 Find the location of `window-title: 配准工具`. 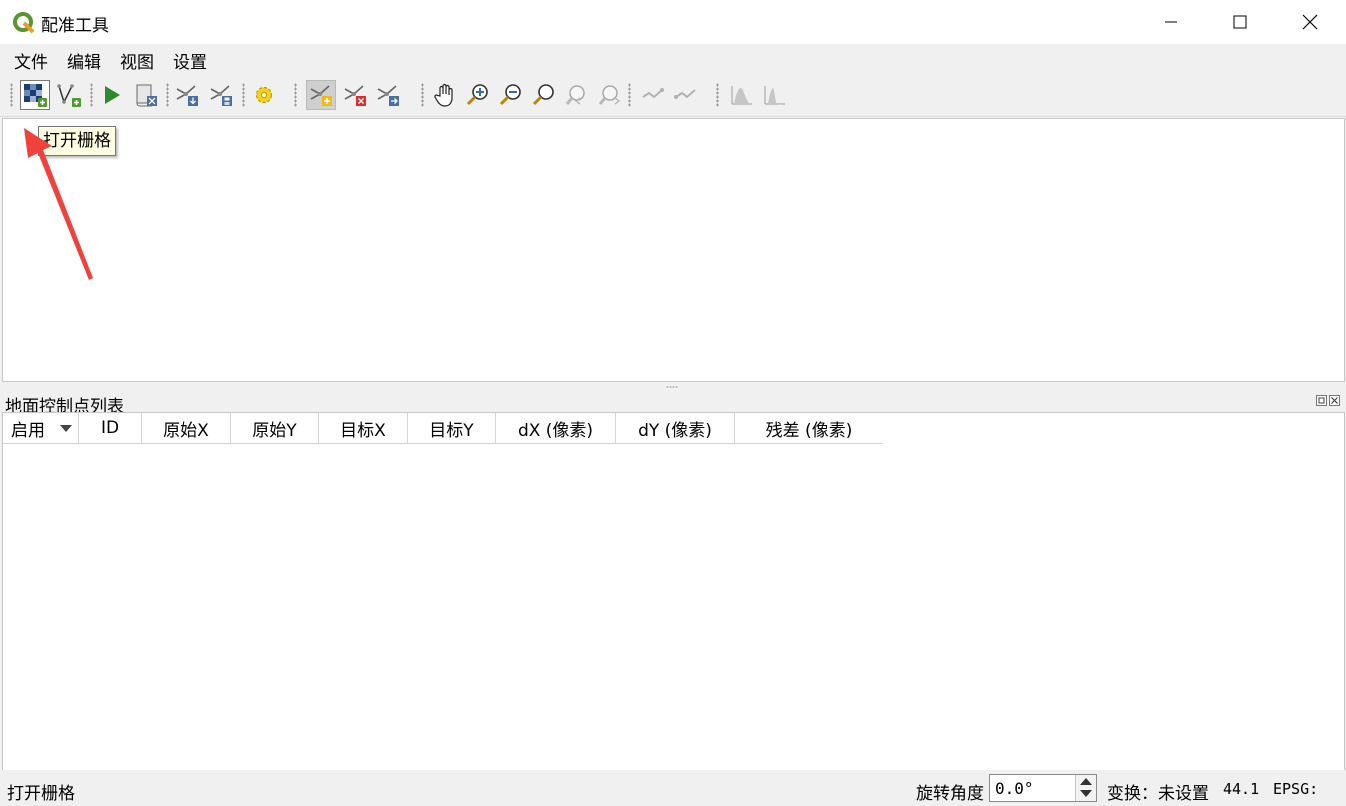

window-title: 配准工具 is located at coordinates (75, 26).